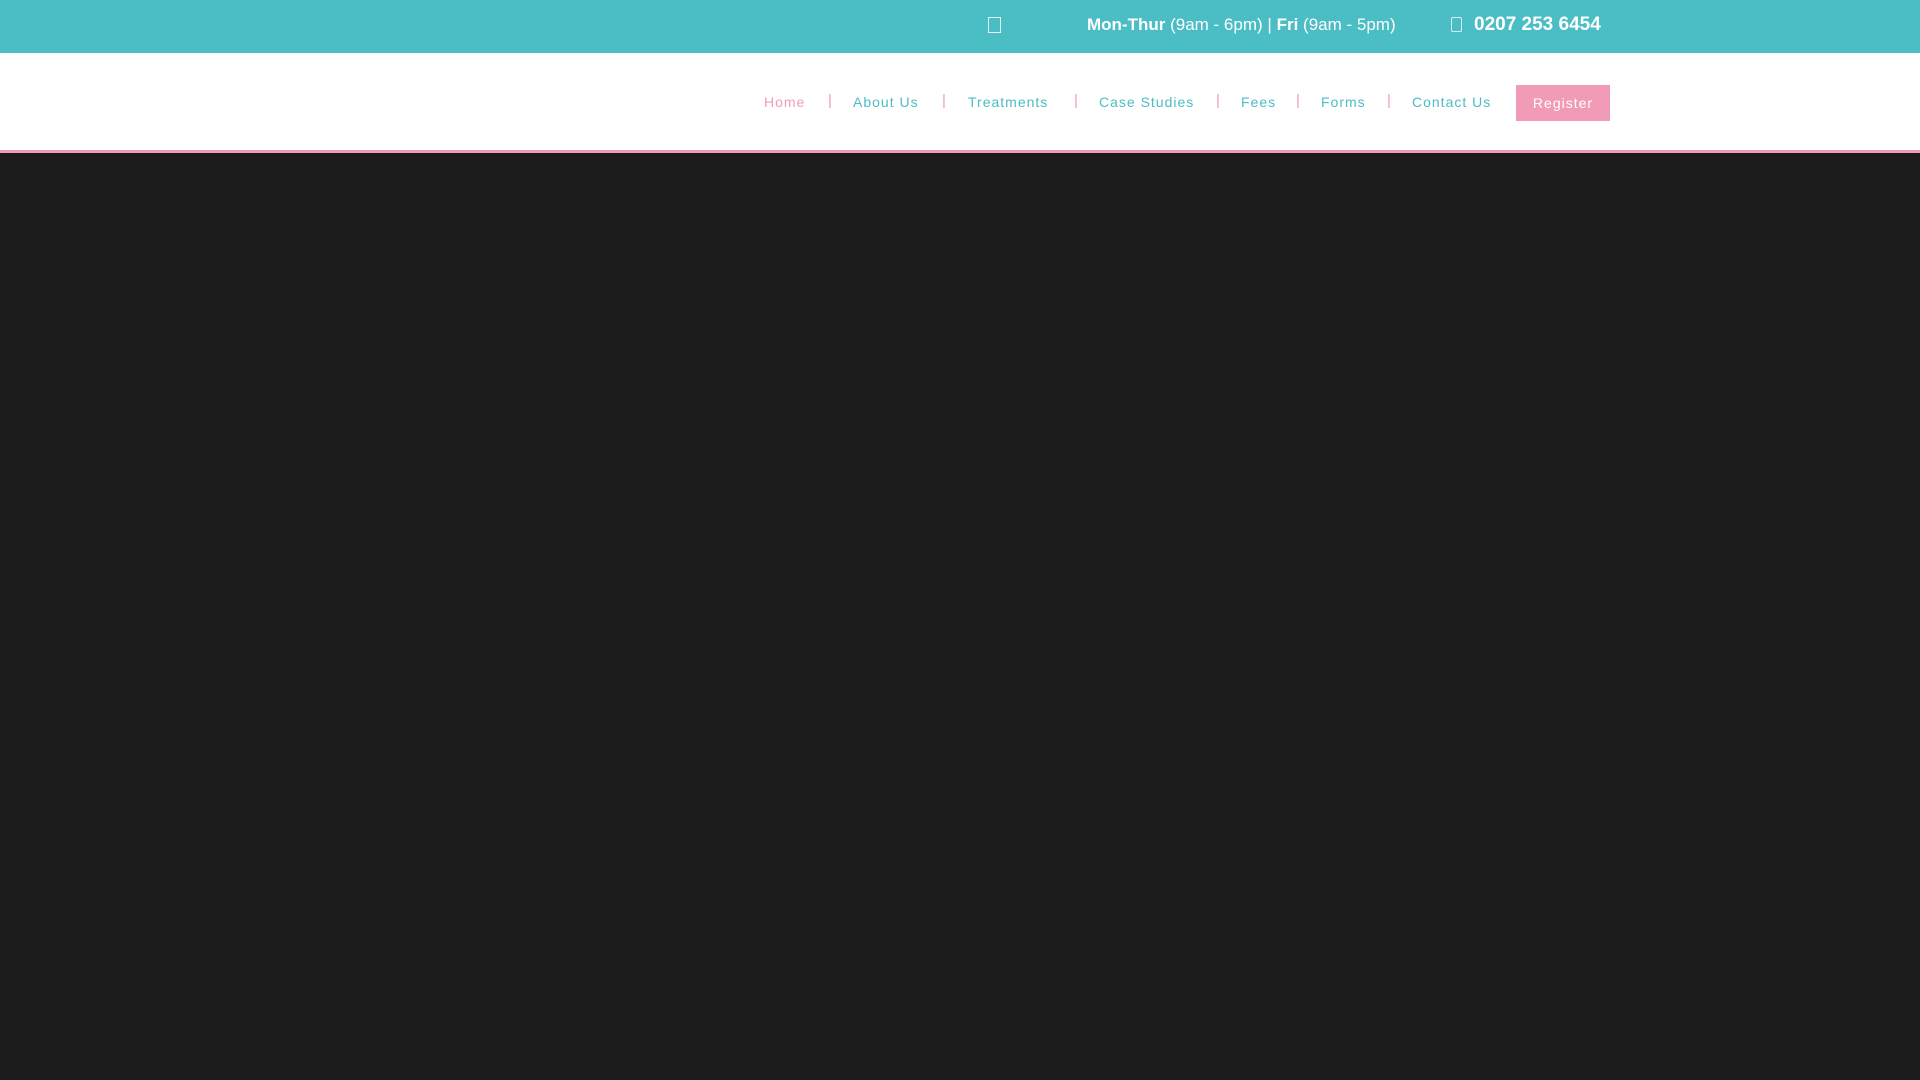  Describe the element at coordinates (1008, 102) in the screenshot. I see `nav-treatments: Treatments` at that location.